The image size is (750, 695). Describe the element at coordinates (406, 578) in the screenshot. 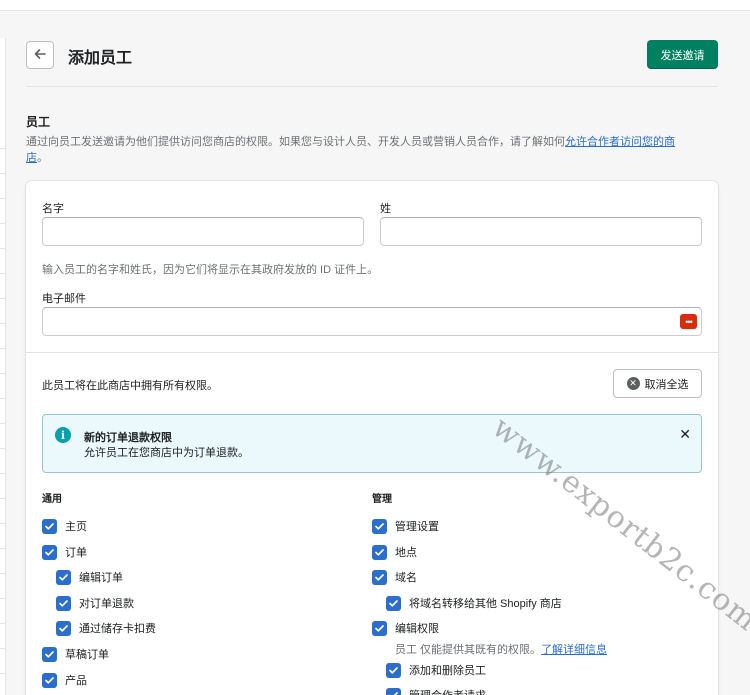

I see `permission-label: 域名` at that location.